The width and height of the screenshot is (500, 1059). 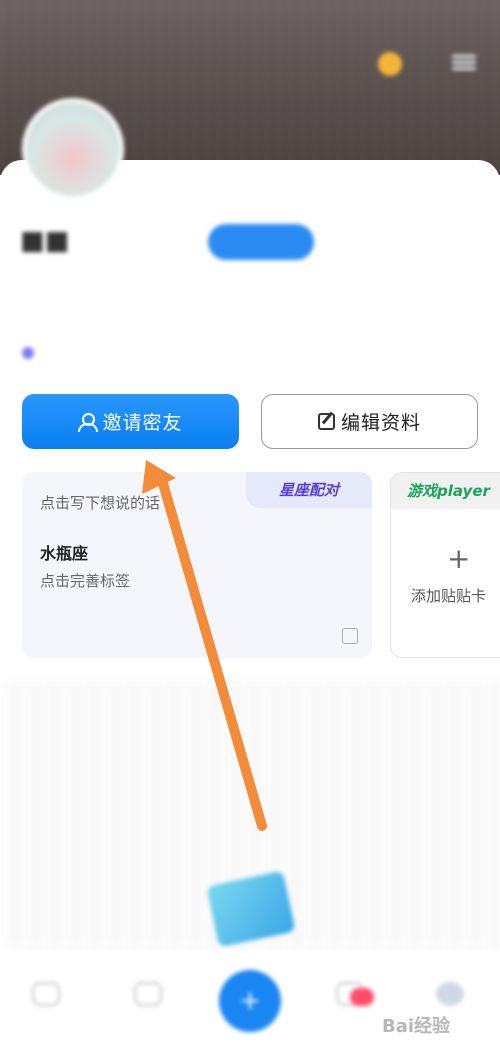 I want to click on avatar, so click(x=73, y=149).